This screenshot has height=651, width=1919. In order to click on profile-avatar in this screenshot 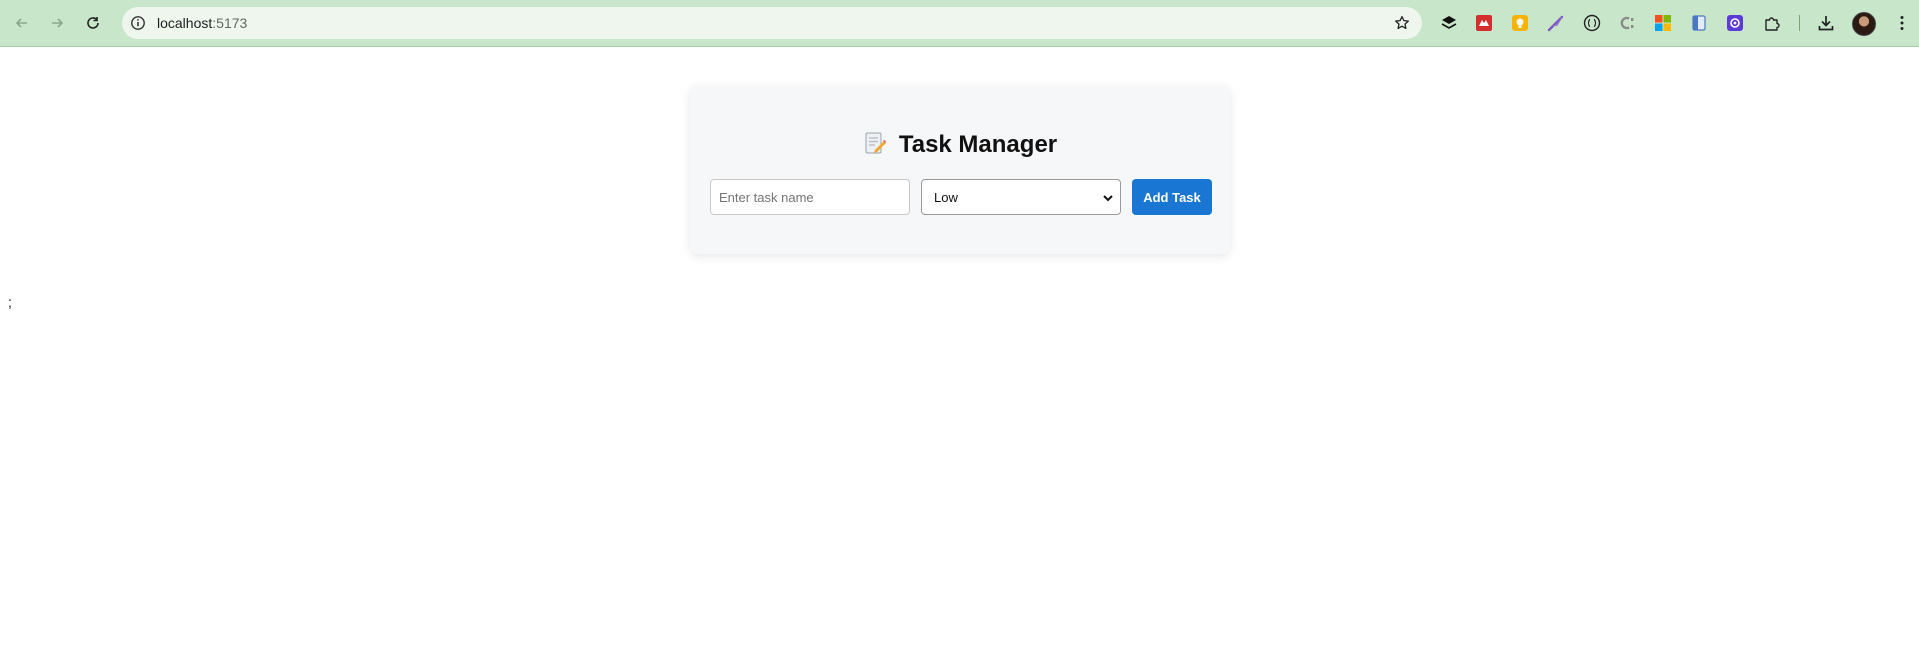, I will do `click(1864, 24)`.